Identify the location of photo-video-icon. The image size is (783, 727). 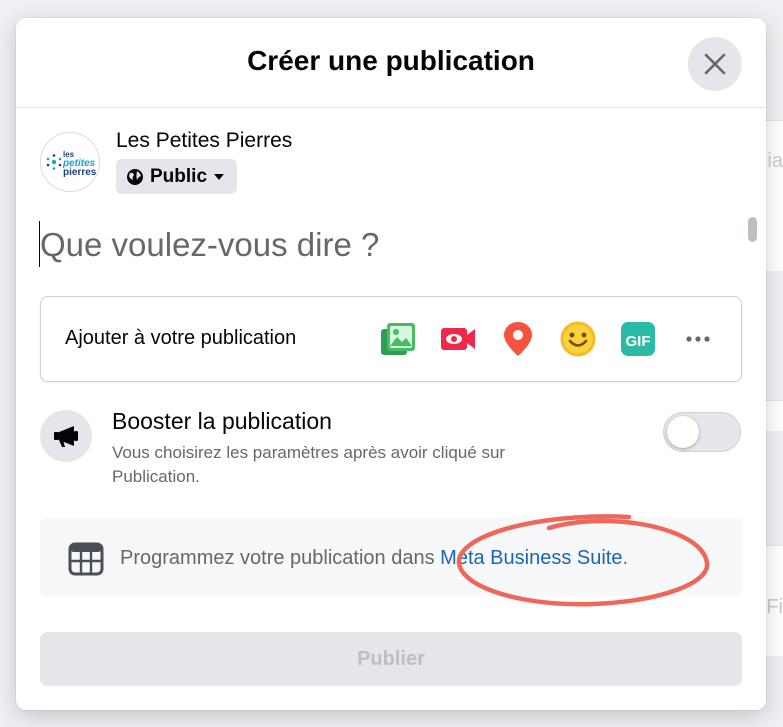
(398, 339).